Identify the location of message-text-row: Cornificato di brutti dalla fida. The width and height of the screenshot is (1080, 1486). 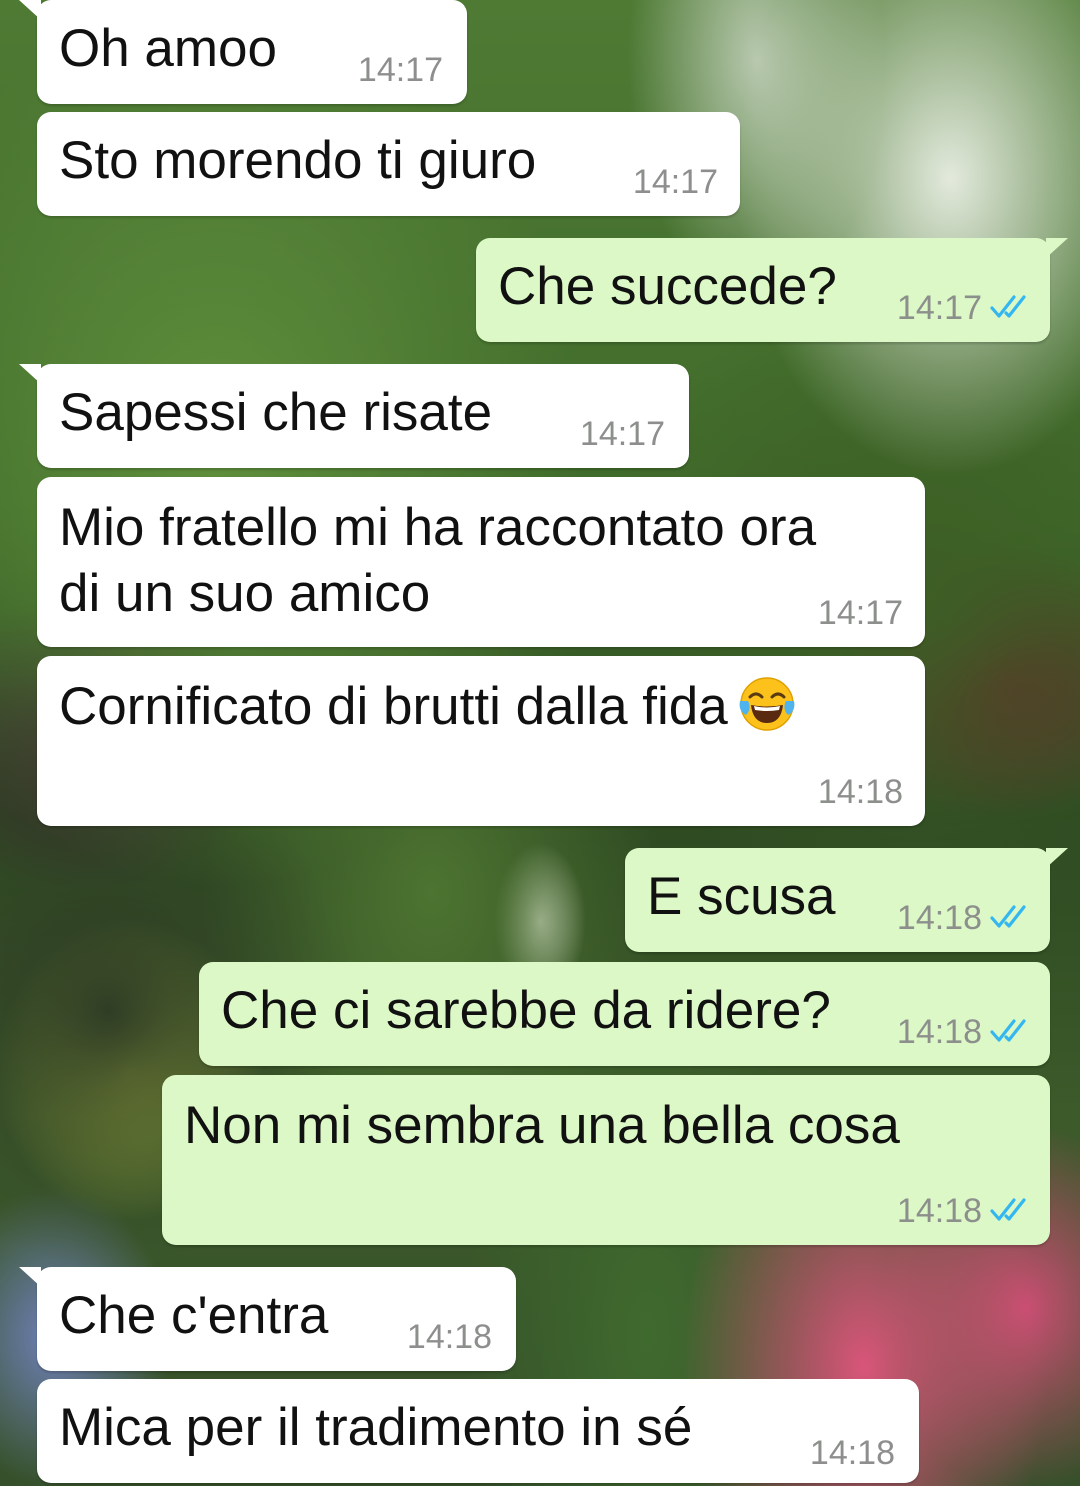
(427, 707).